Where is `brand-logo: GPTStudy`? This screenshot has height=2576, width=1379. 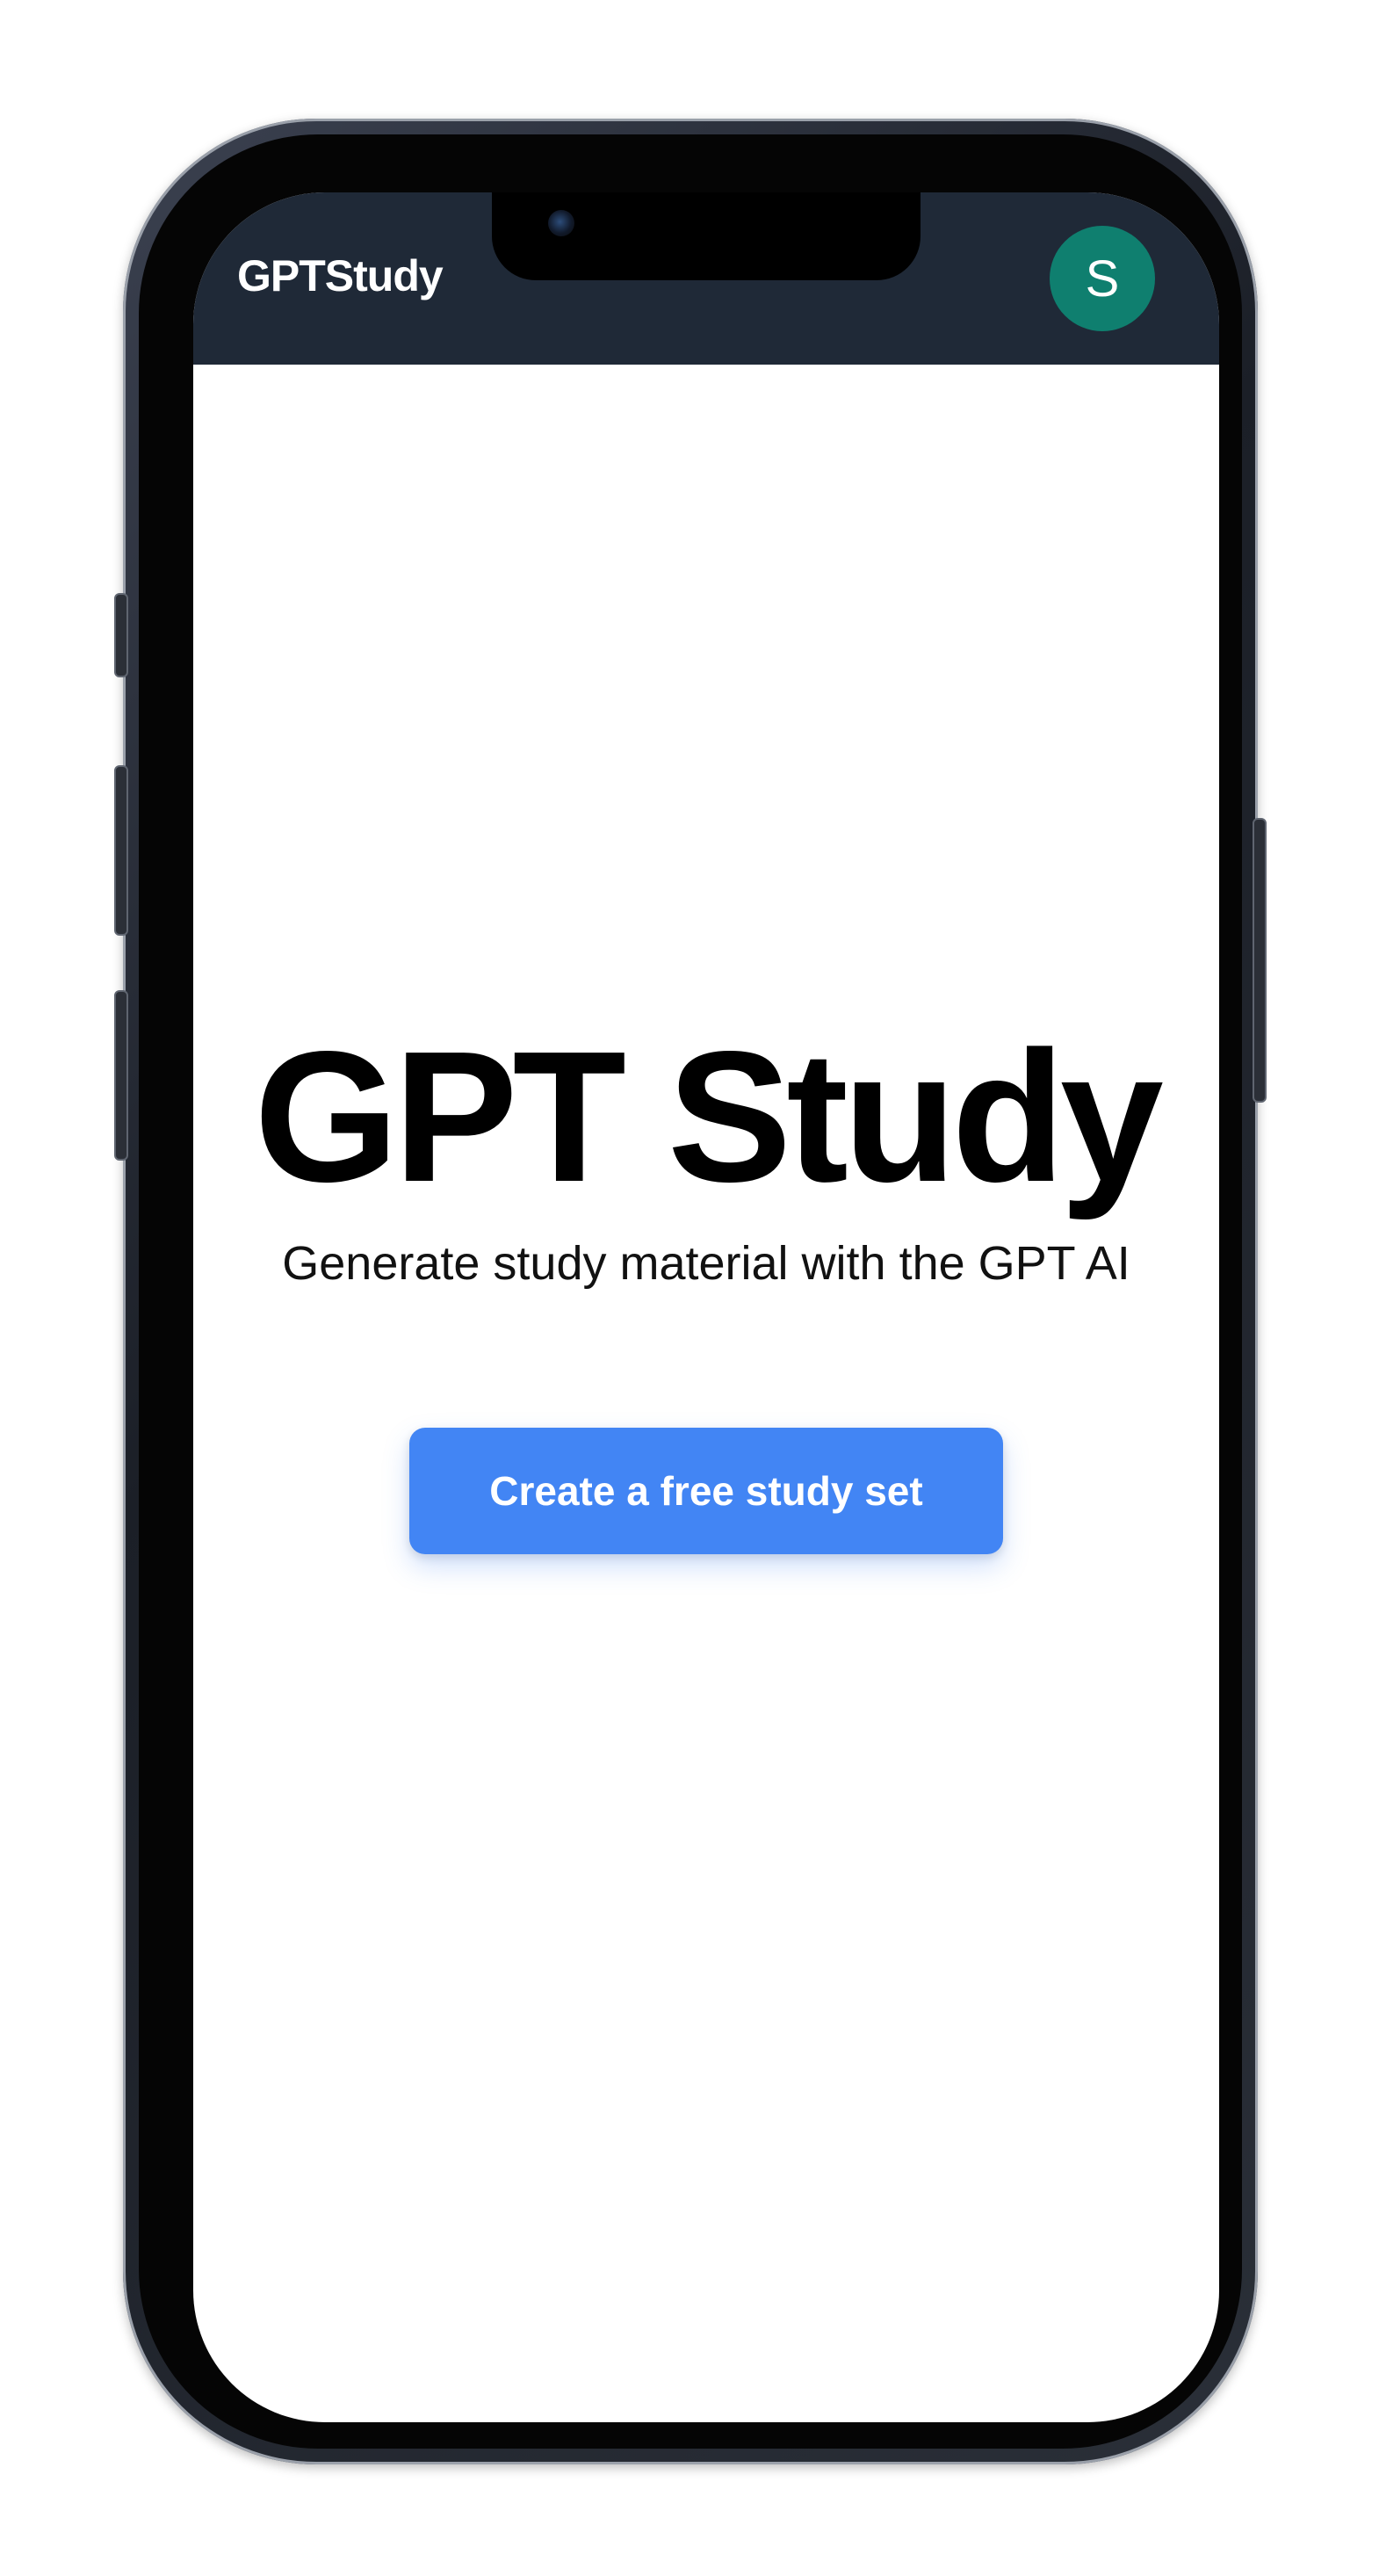
brand-logo: GPTStudy is located at coordinates (340, 275).